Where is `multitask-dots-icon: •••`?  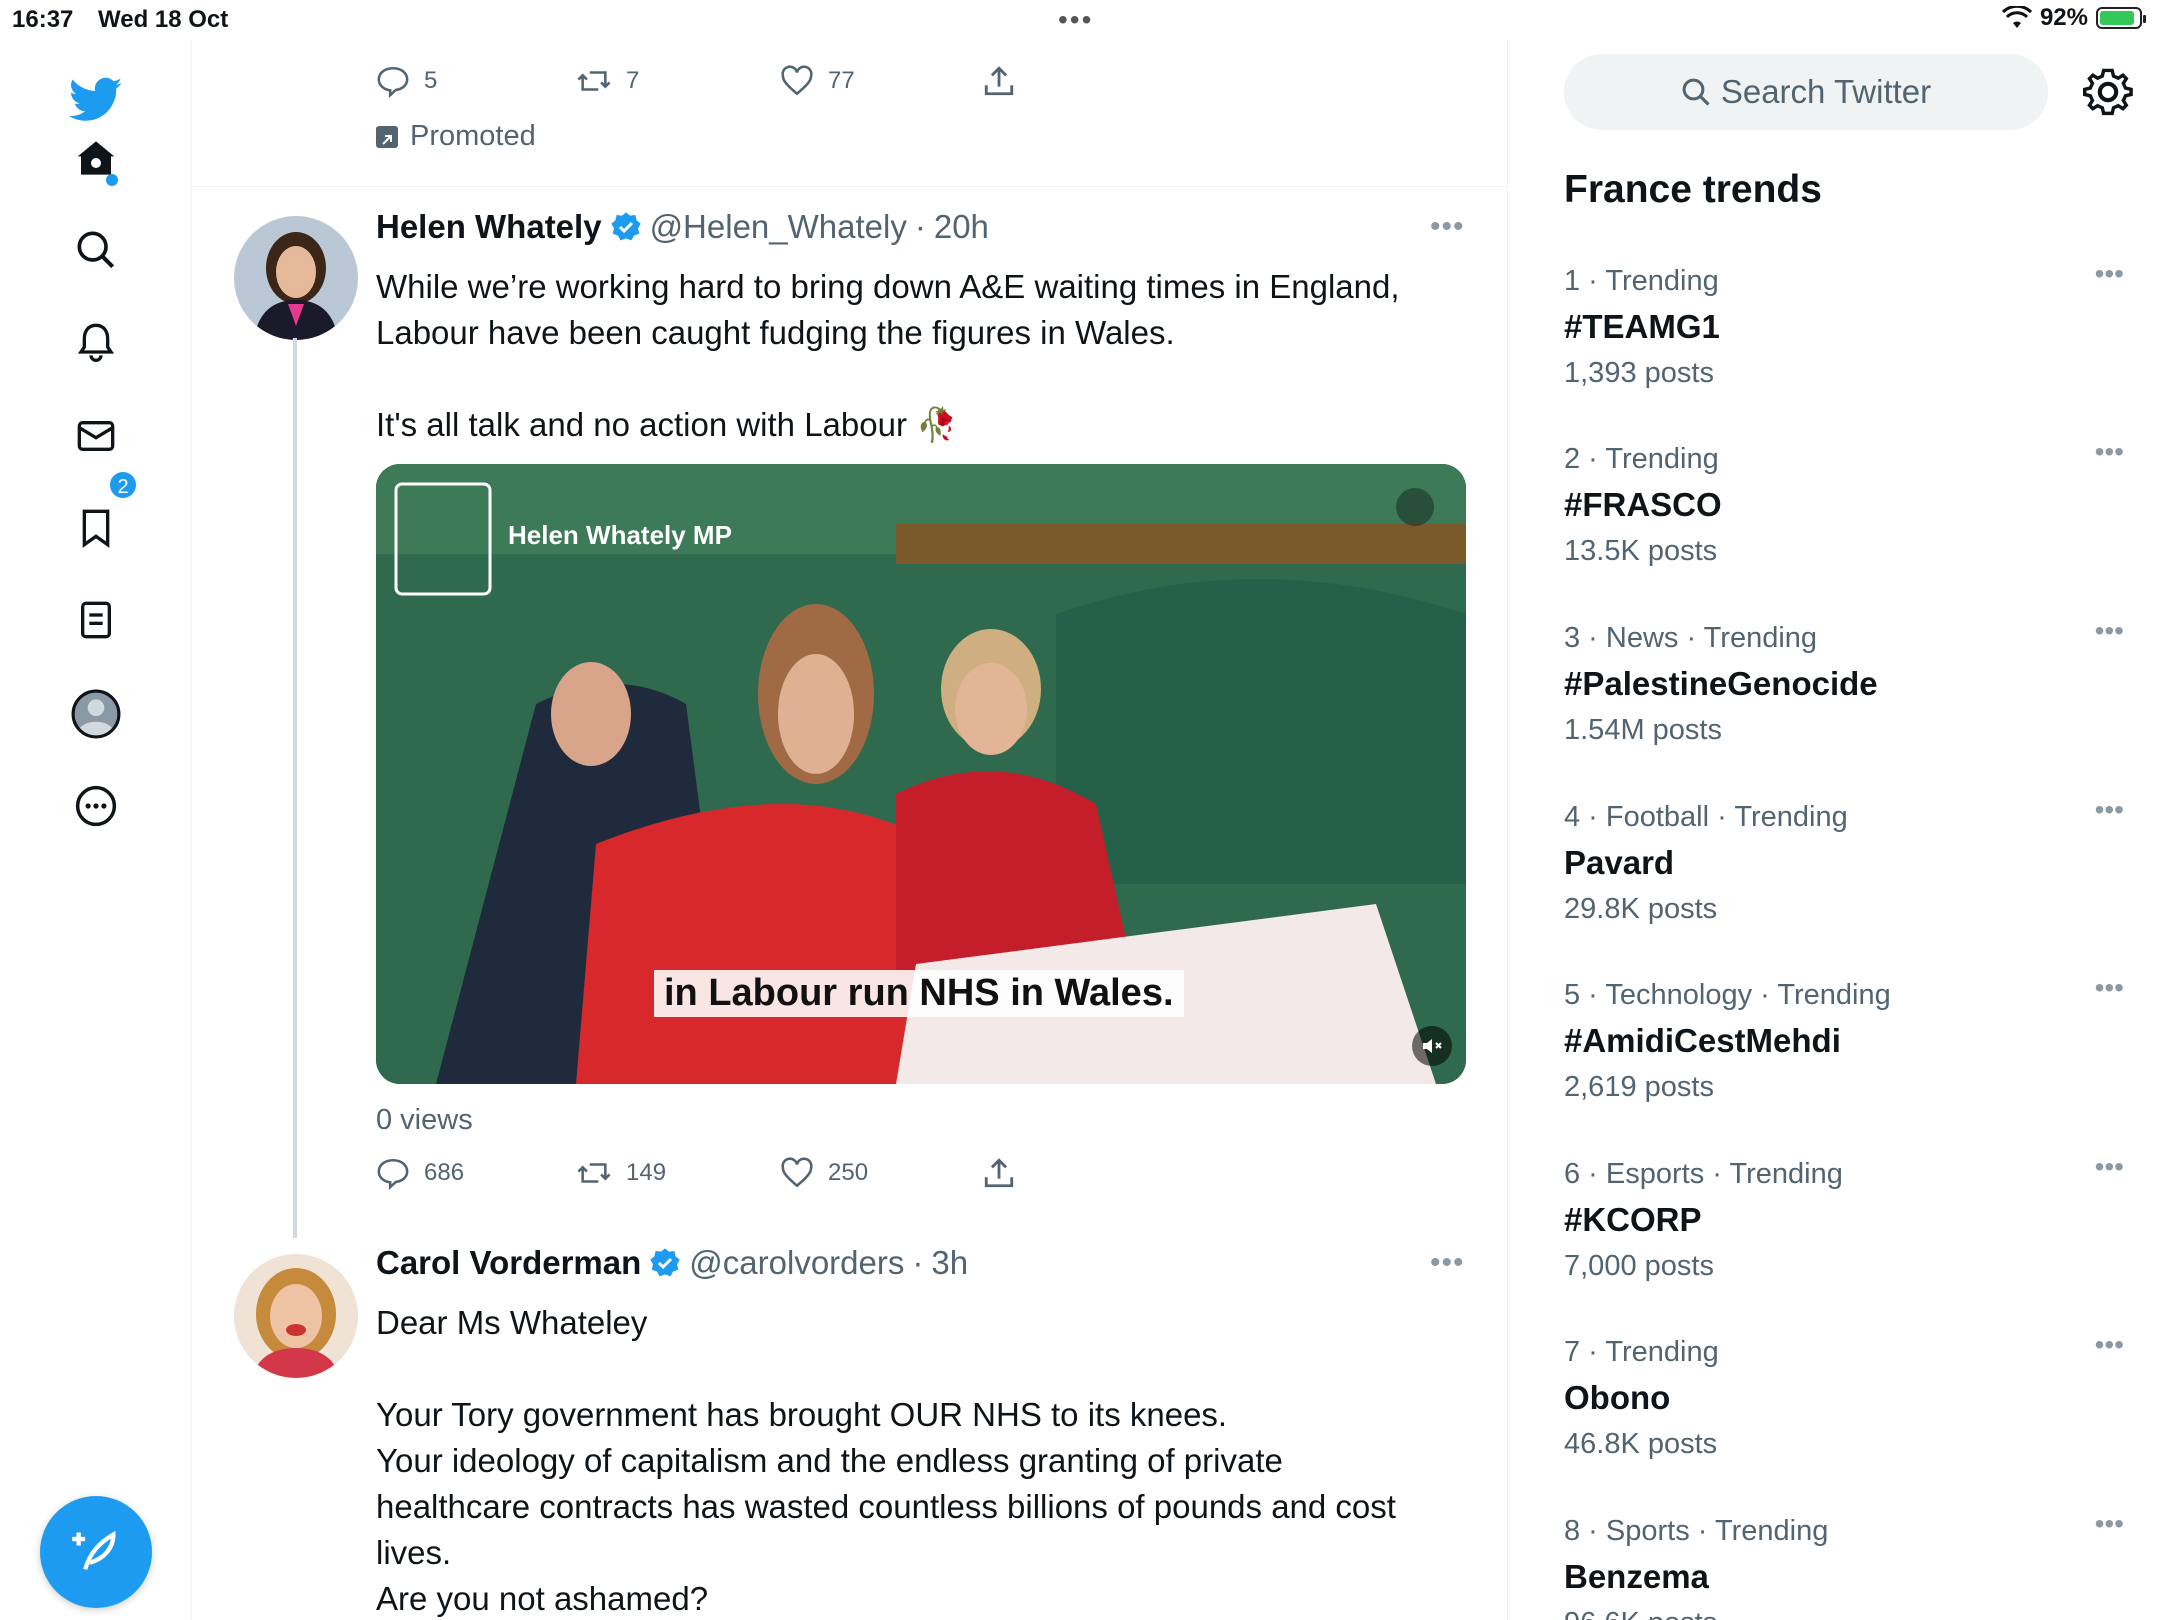 multitask-dots-icon: ••• is located at coordinates (1075, 20).